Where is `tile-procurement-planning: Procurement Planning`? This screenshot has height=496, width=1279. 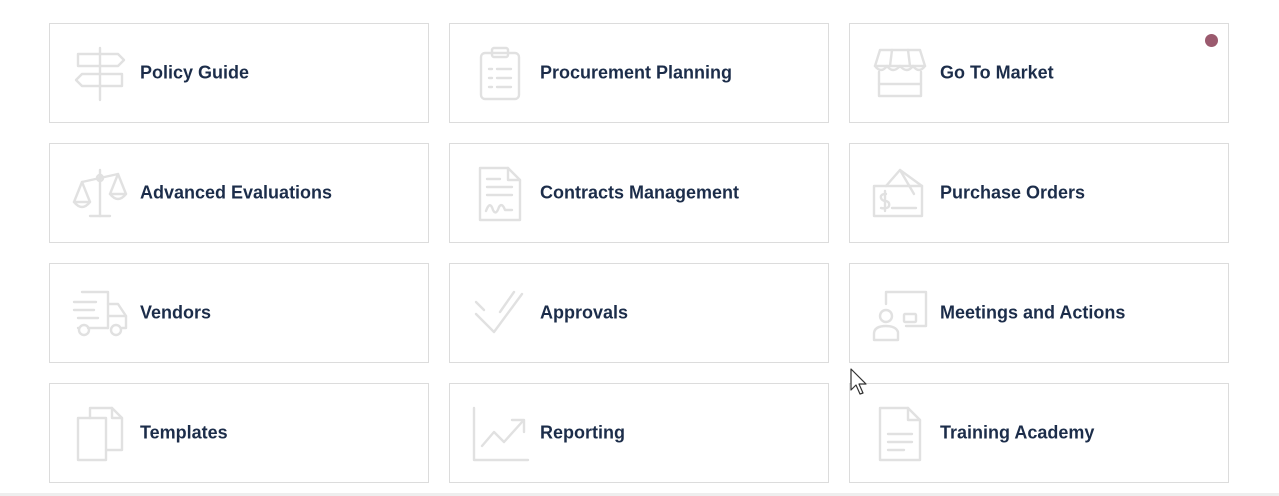
tile-procurement-planning: Procurement Planning is located at coordinates (639, 73).